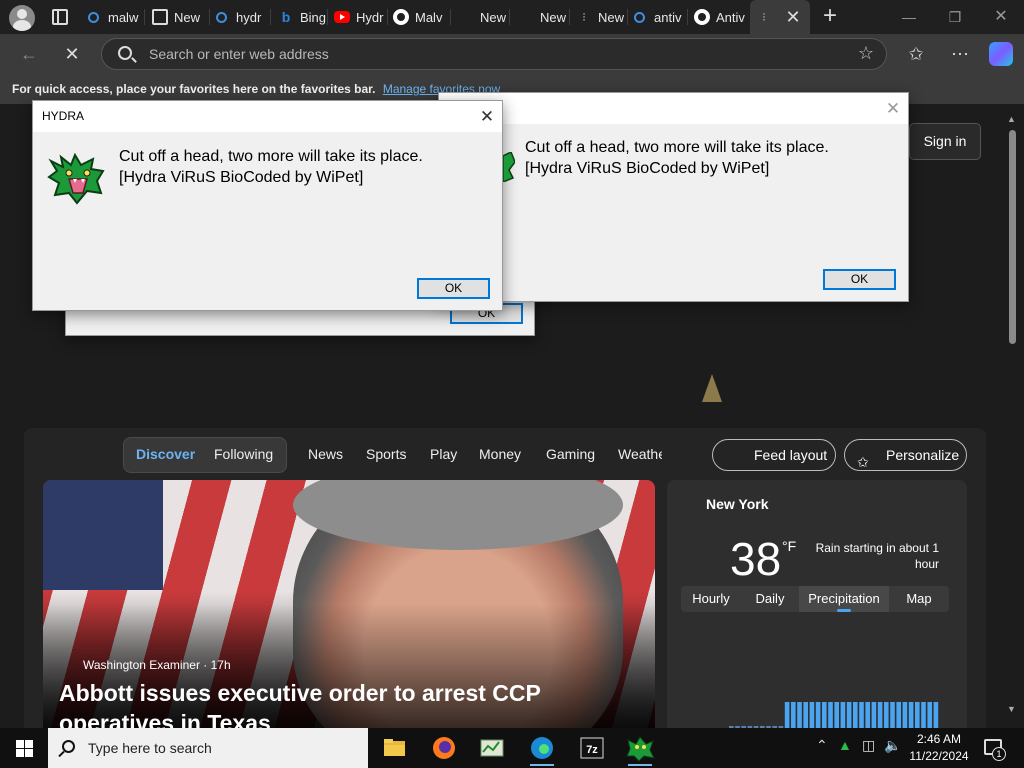 Image resolution: width=1024 pixels, height=768 pixels. I want to click on feed-tab-gaming: Gaming, so click(570, 454).